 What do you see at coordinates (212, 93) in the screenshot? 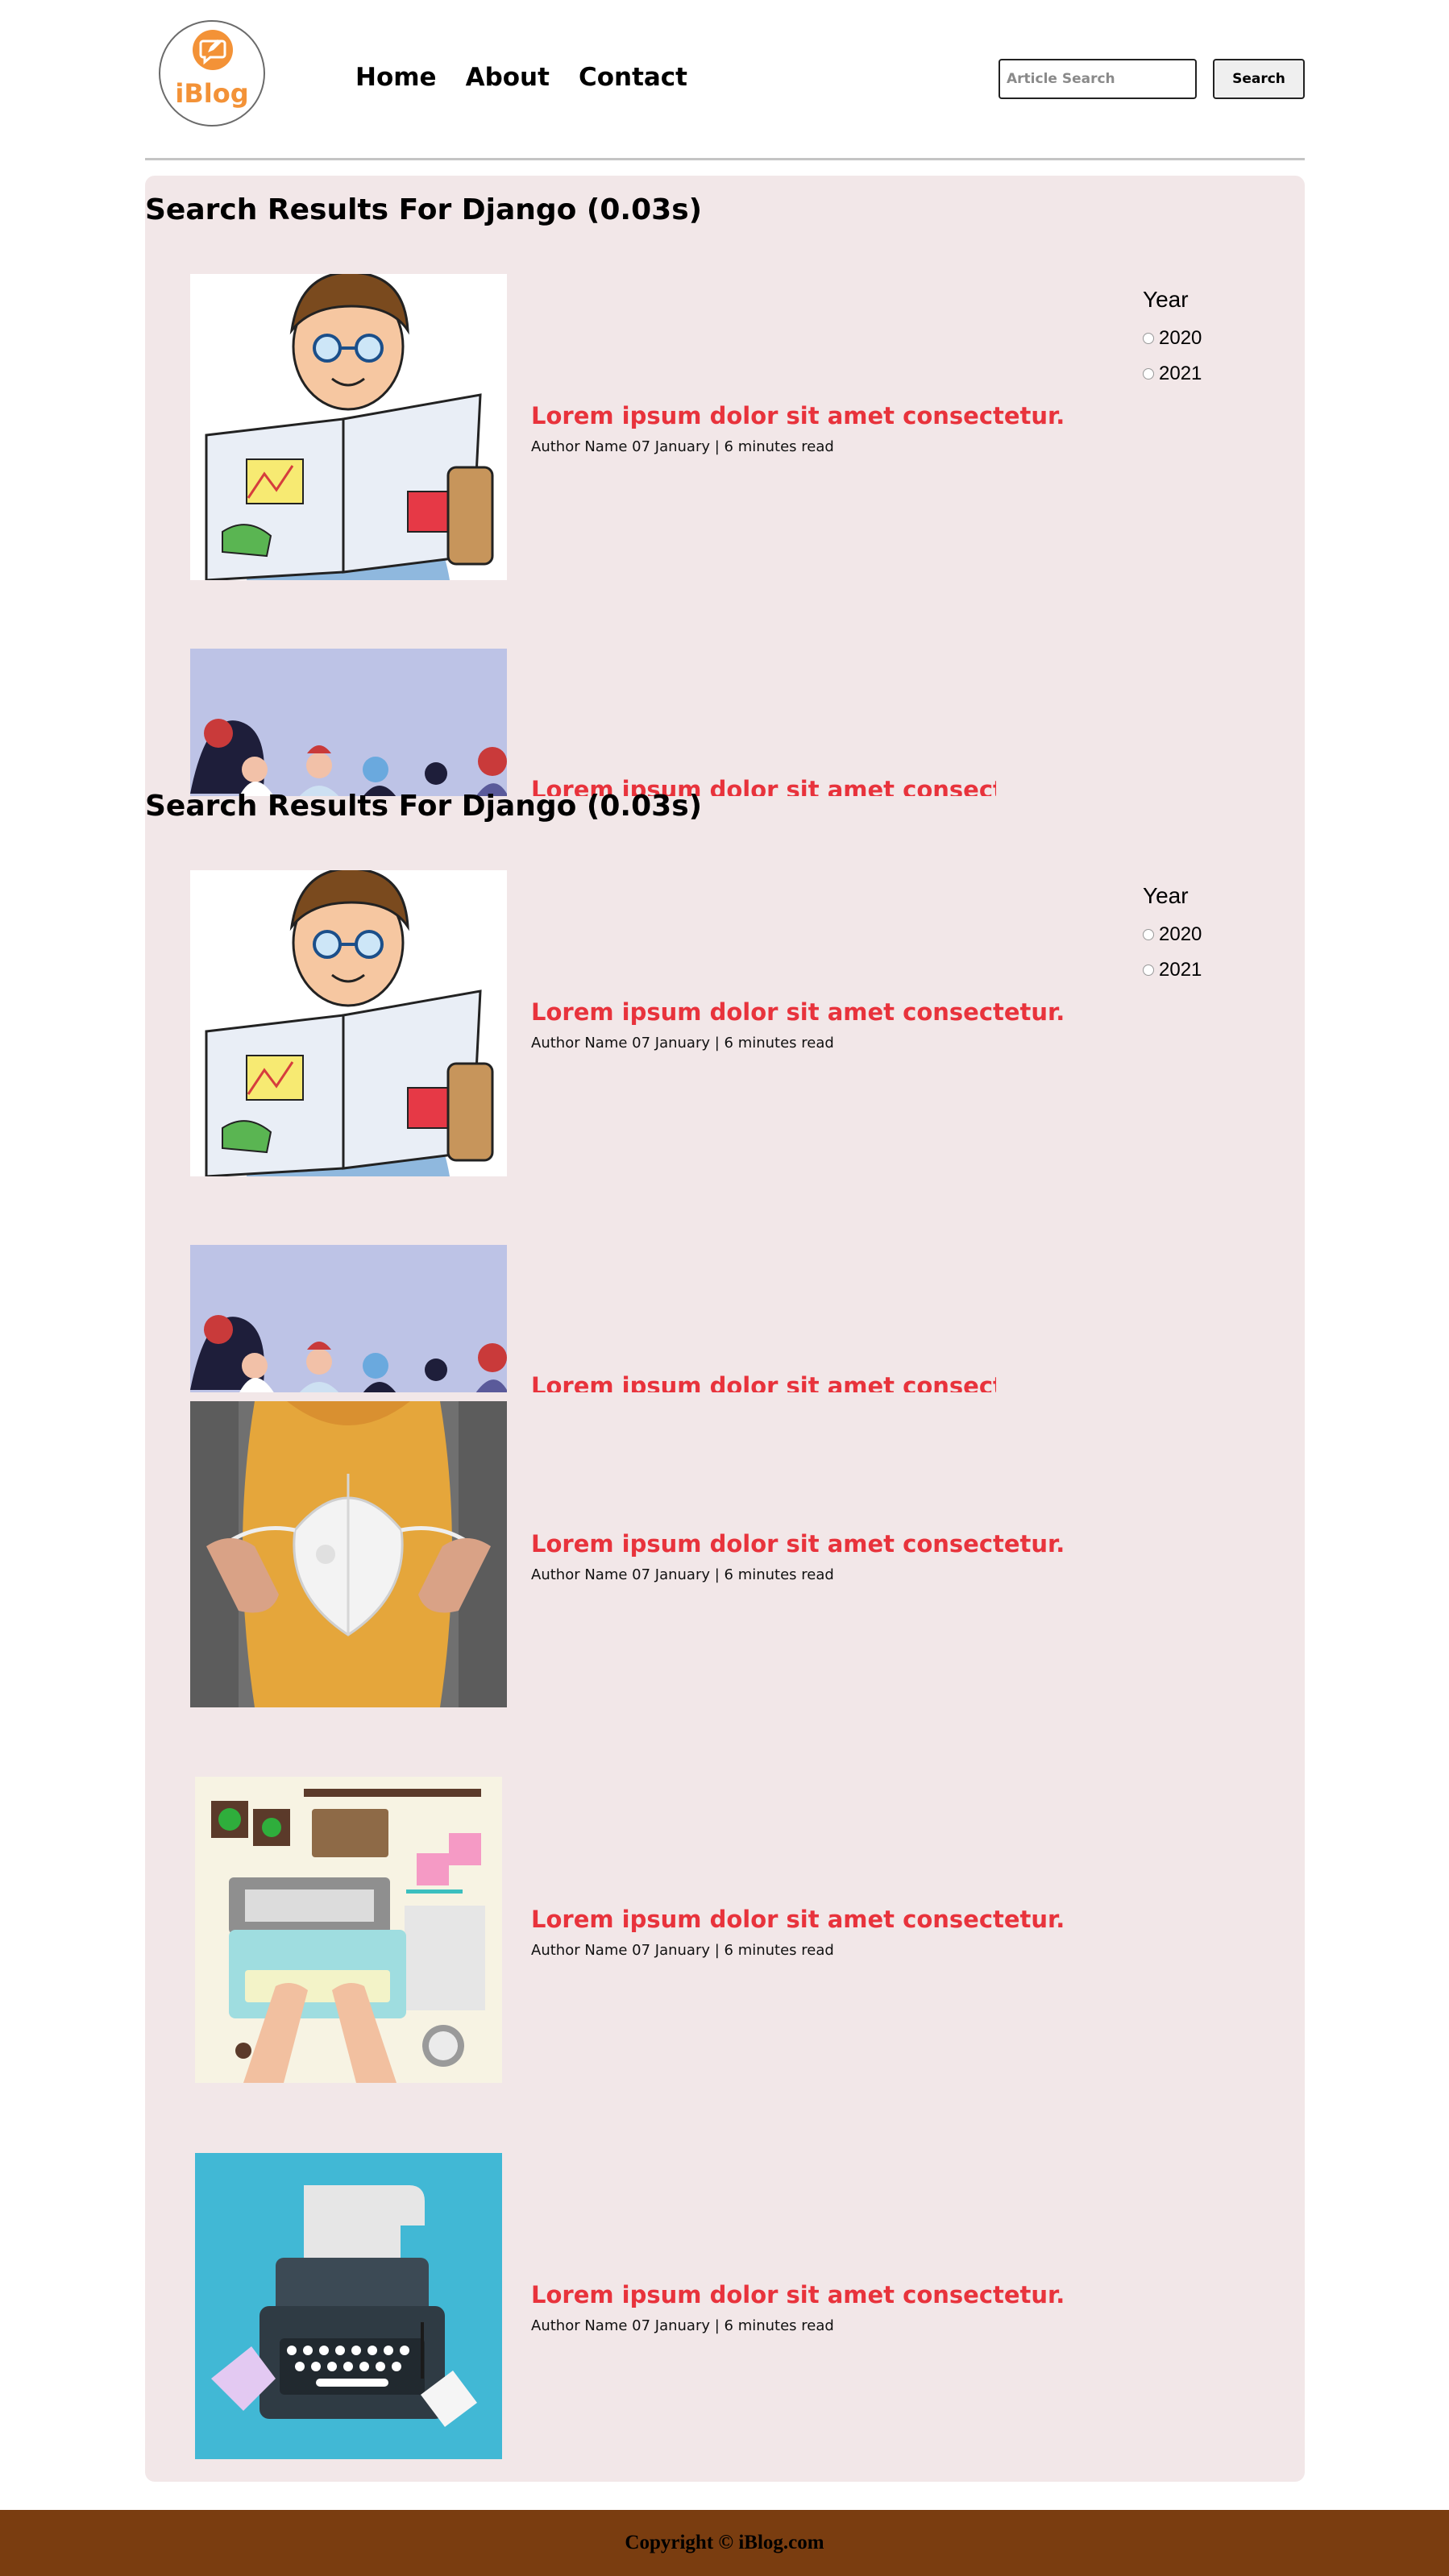
I see `logo-text: iBlog` at bounding box center [212, 93].